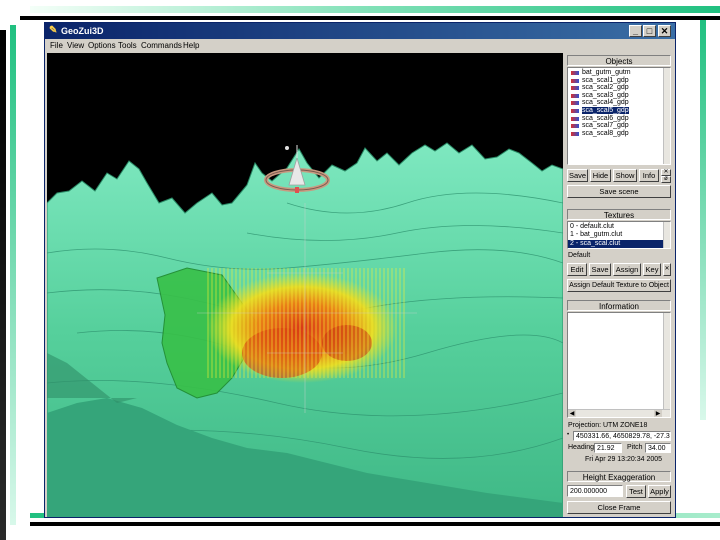  I want to click on menu-options: Options, so click(102, 45).